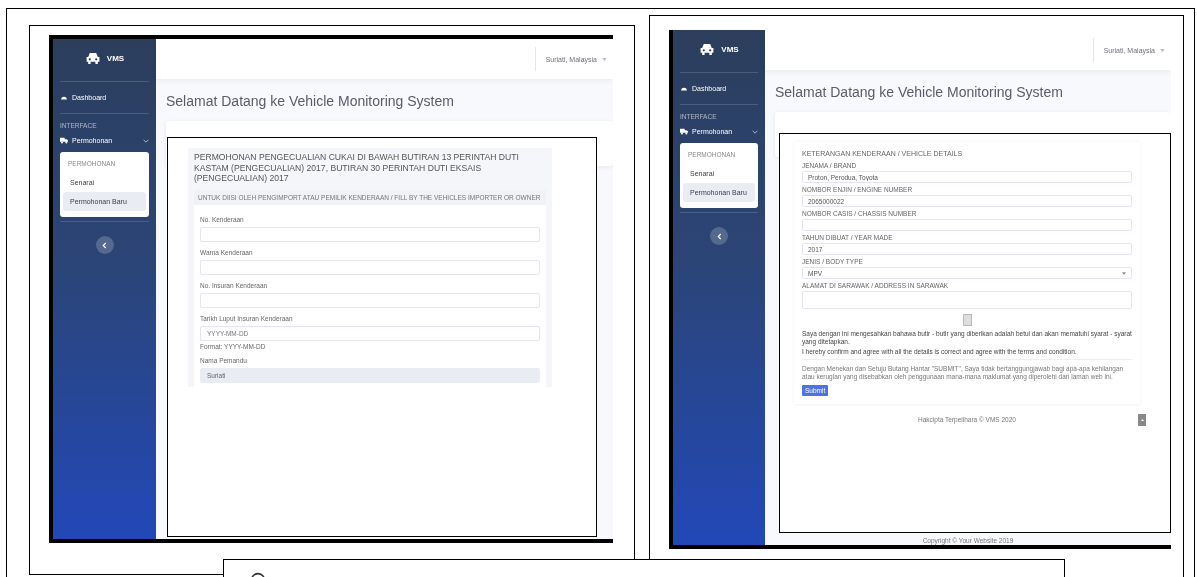 This screenshot has width=1197, height=577. I want to click on checkbox, so click(967, 320).